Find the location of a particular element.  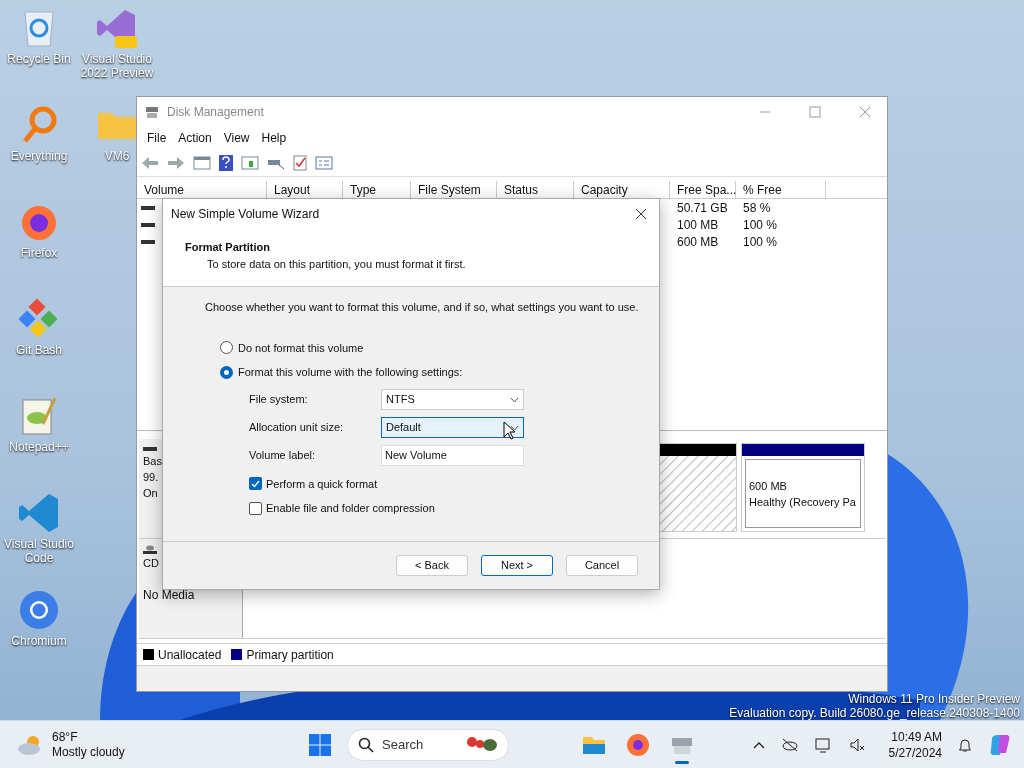

instruction-text: Choose whether you want to format this volume, and if so, what settings you want to use. is located at coordinates (422, 307).